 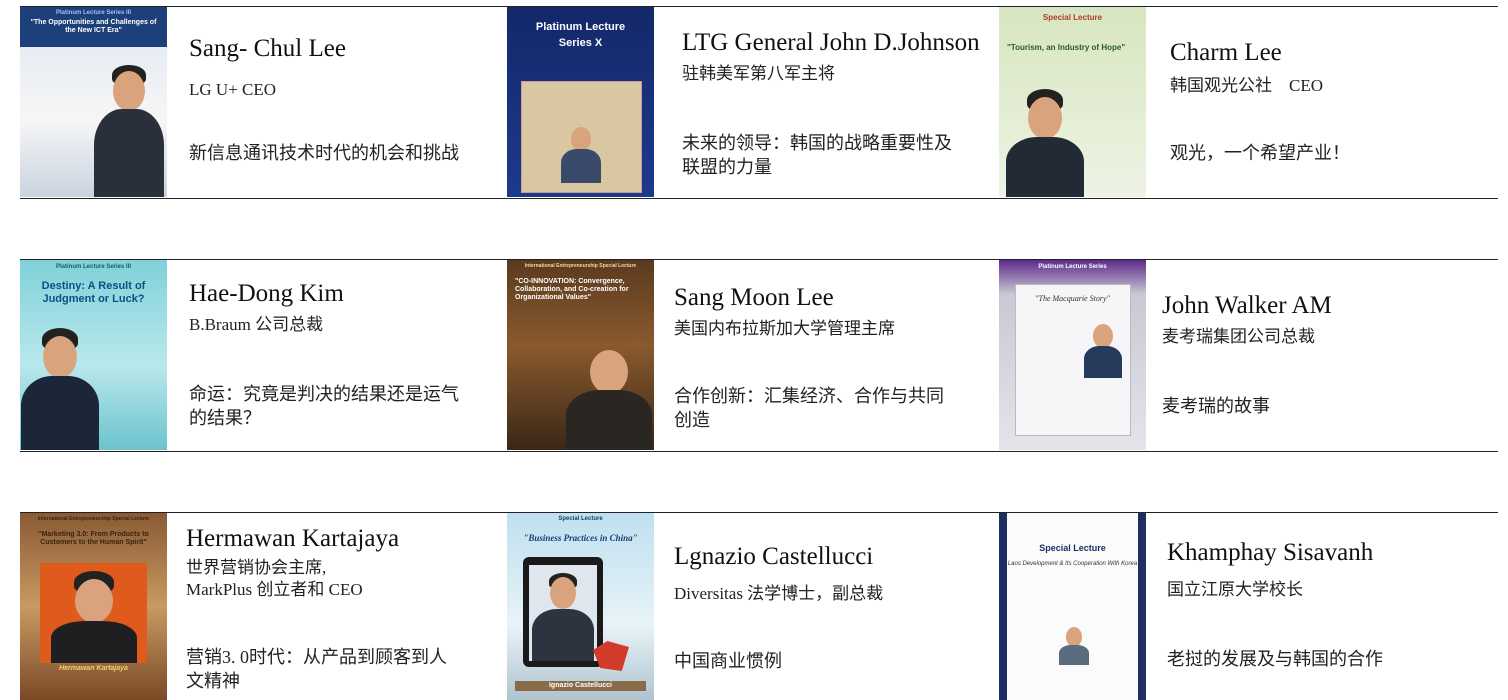 What do you see at coordinates (1072, 298) in the screenshot?
I see `poster-title: "The Macquarie Story"` at bounding box center [1072, 298].